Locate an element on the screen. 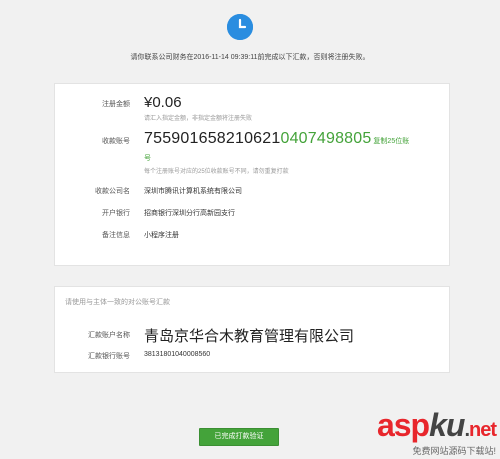  clock-icon is located at coordinates (240, 27).